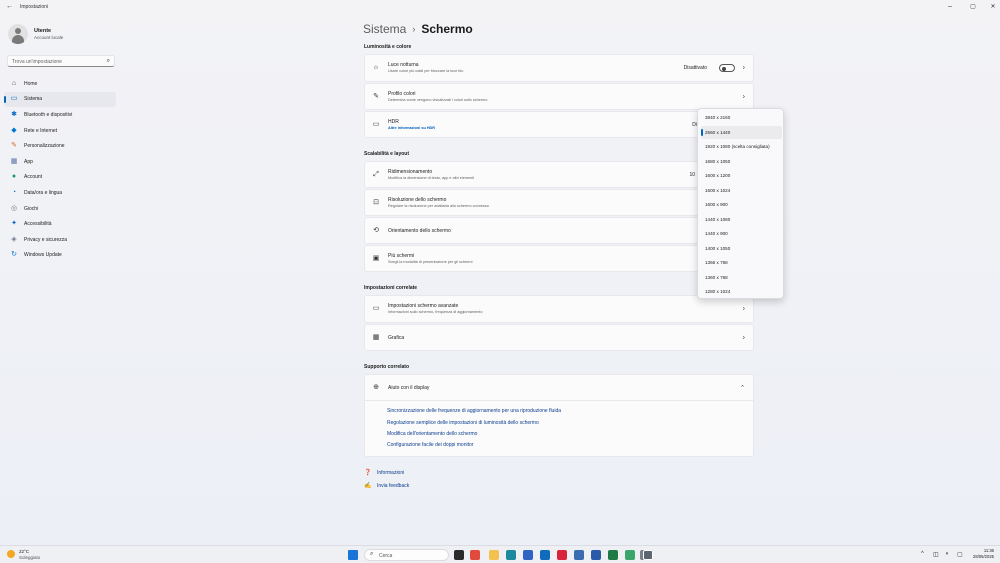 This screenshot has width=1000, height=563. I want to click on close-button: ✕, so click(993, 7).